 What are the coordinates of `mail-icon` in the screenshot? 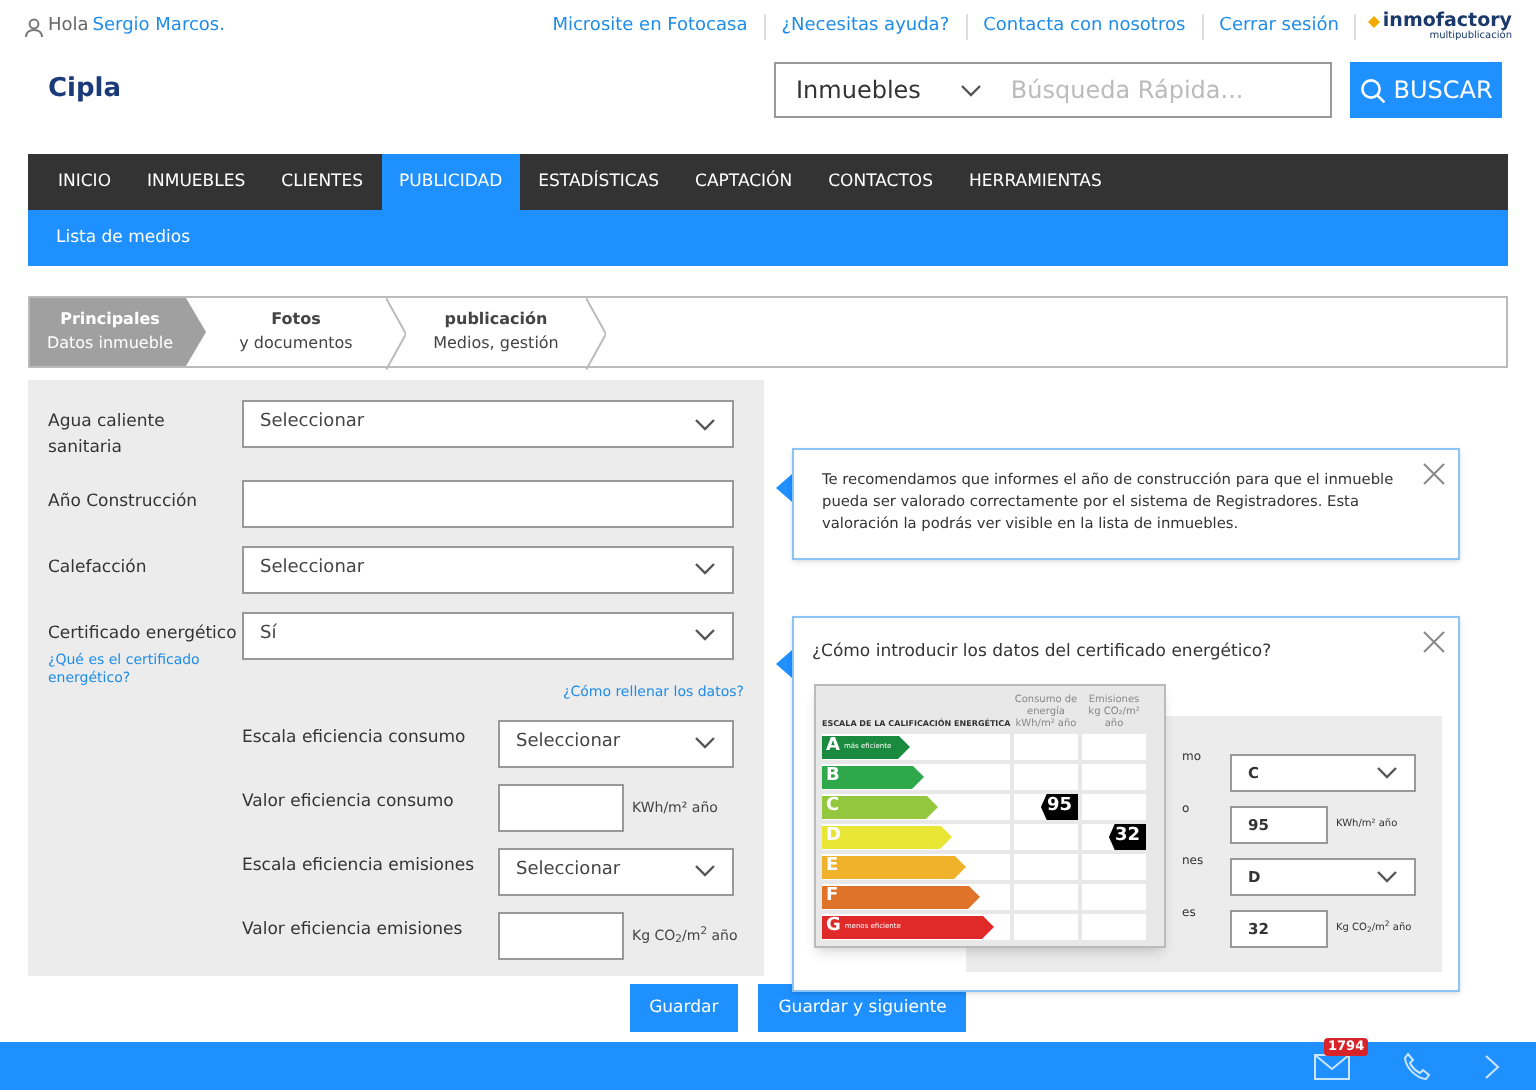 It's located at (1332, 1066).